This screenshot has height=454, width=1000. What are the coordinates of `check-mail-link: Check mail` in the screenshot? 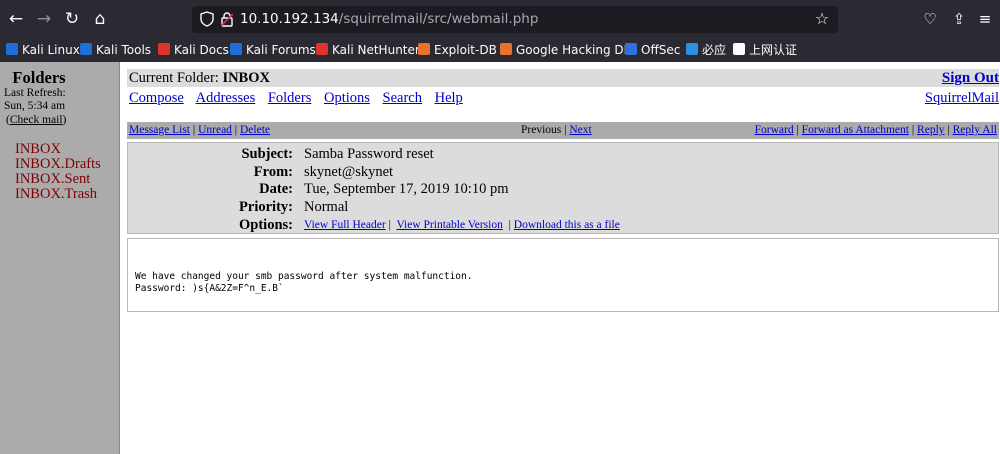 It's located at (36, 120).